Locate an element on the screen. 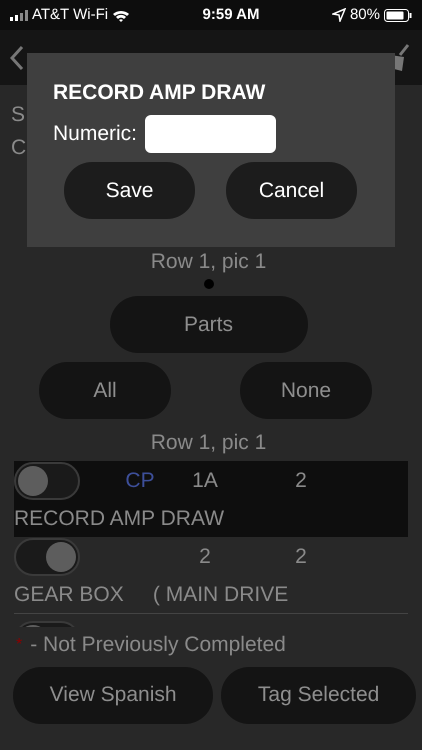  code-text: CP is located at coordinates (140, 481).